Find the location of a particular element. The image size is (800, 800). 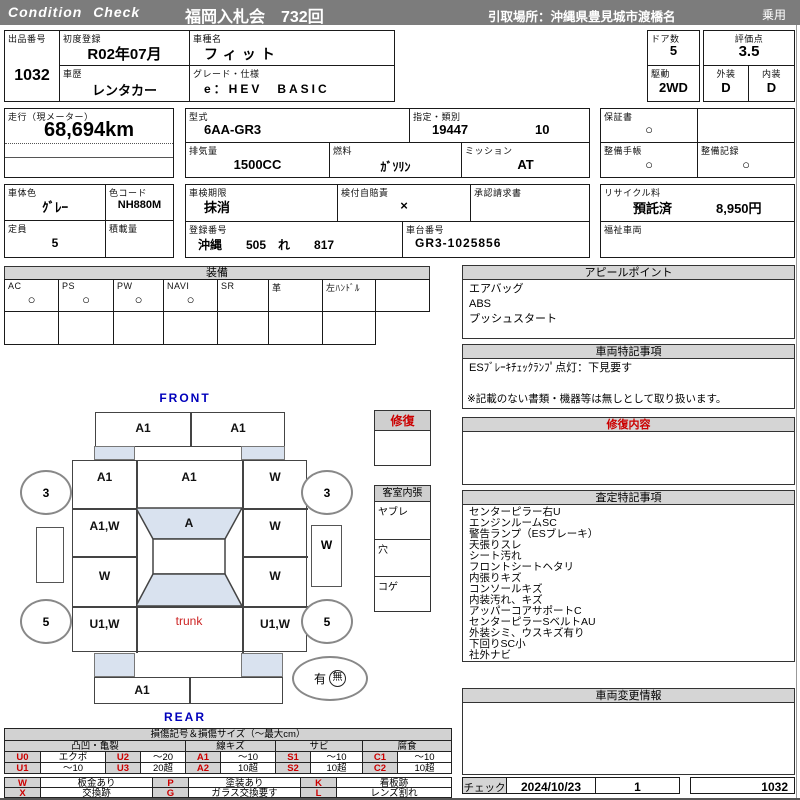

front-bumper-left-code: A1 is located at coordinates (143, 428).